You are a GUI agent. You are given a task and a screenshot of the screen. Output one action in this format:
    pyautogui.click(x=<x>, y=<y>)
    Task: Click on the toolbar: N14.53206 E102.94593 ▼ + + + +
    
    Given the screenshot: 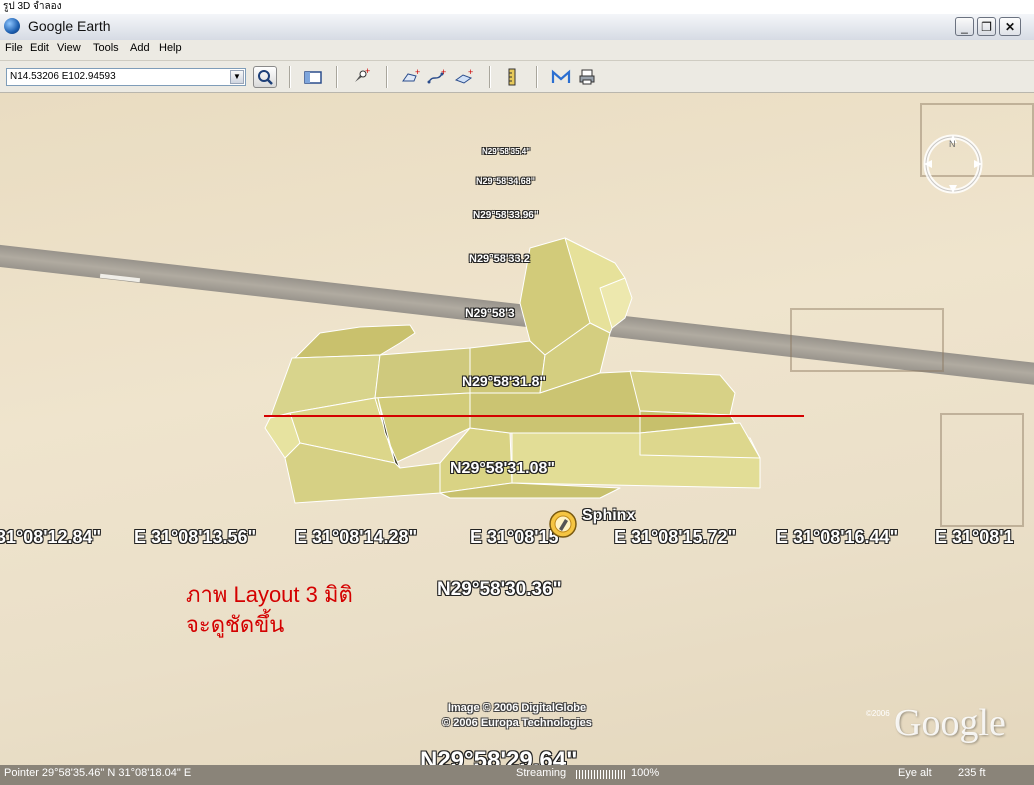 What is the action you would take?
    pyautogui.click(x=517, y=77)
    